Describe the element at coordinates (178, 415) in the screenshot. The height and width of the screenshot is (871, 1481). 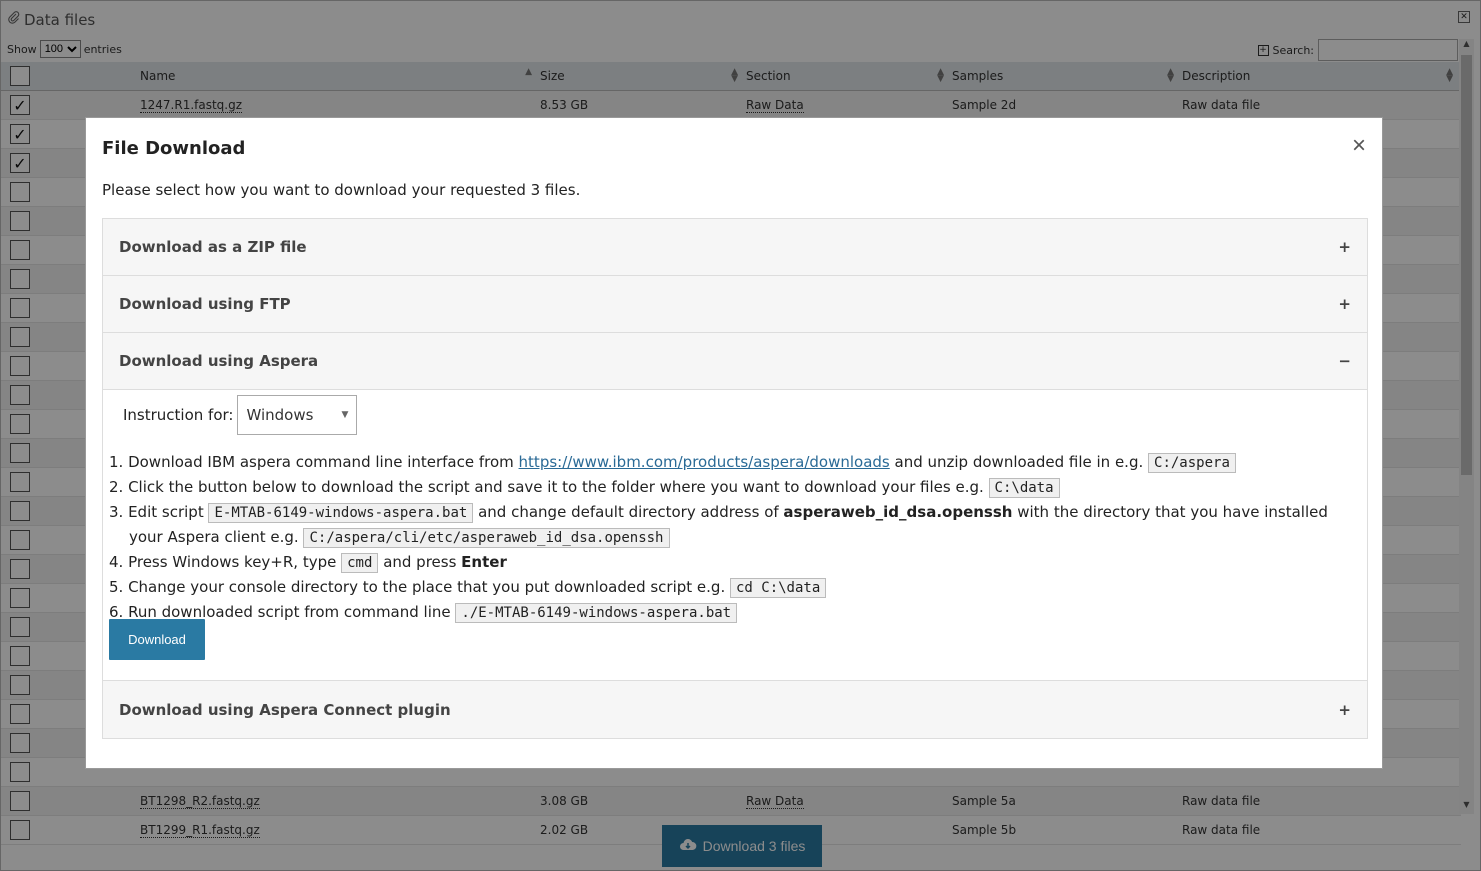
I see `instruction-label: Instruction for:` at that location.